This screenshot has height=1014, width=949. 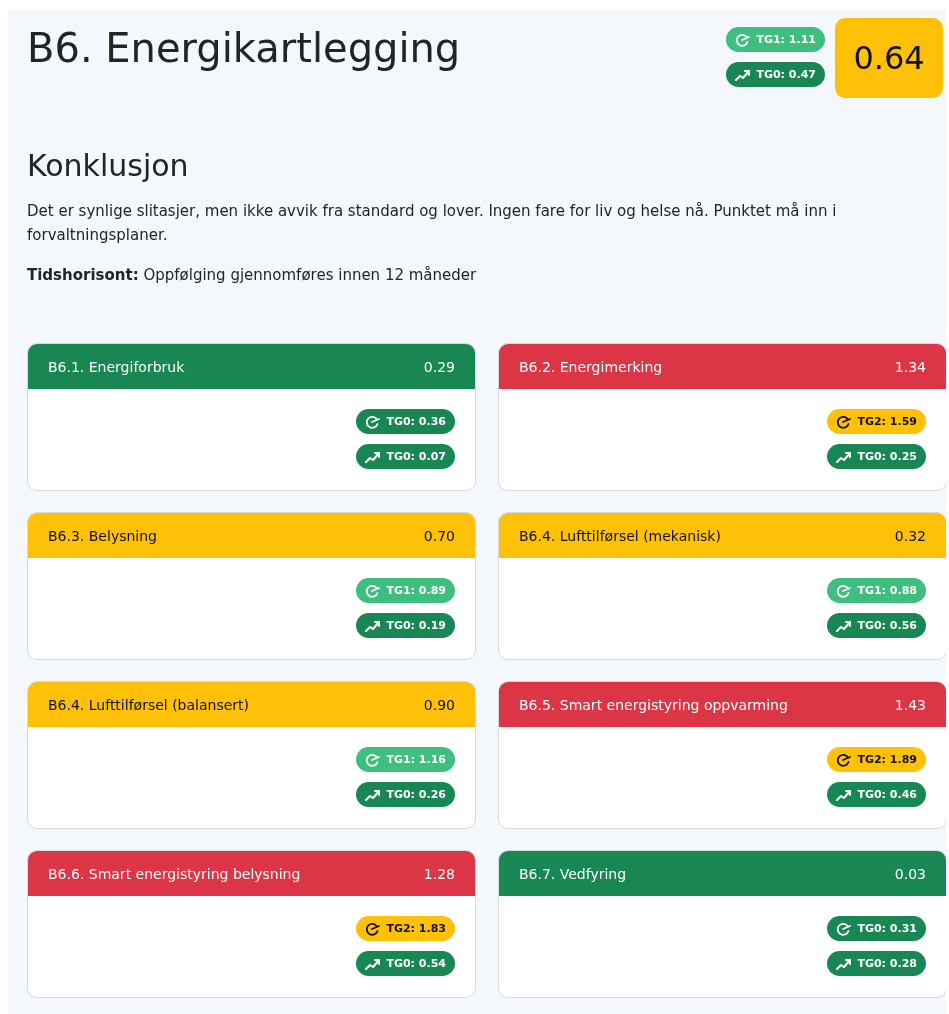 What do you see at coordinates (405, 794) in the screenshot?
I see `grade-badge: TG0: 0.26` at bounding box center [405, 794].